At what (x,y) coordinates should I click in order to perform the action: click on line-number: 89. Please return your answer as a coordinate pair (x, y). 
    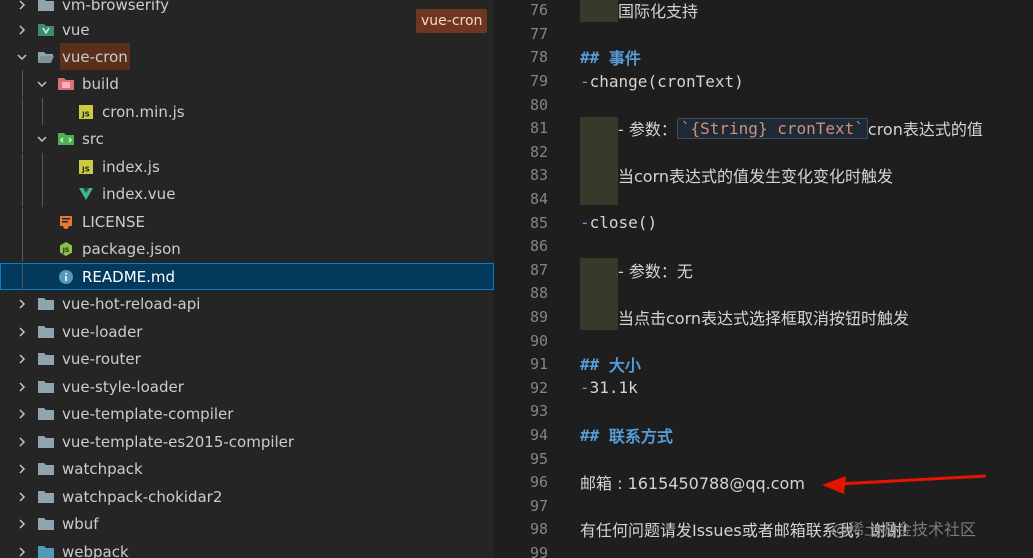
    Looking at the image, I should click on (538, 317).